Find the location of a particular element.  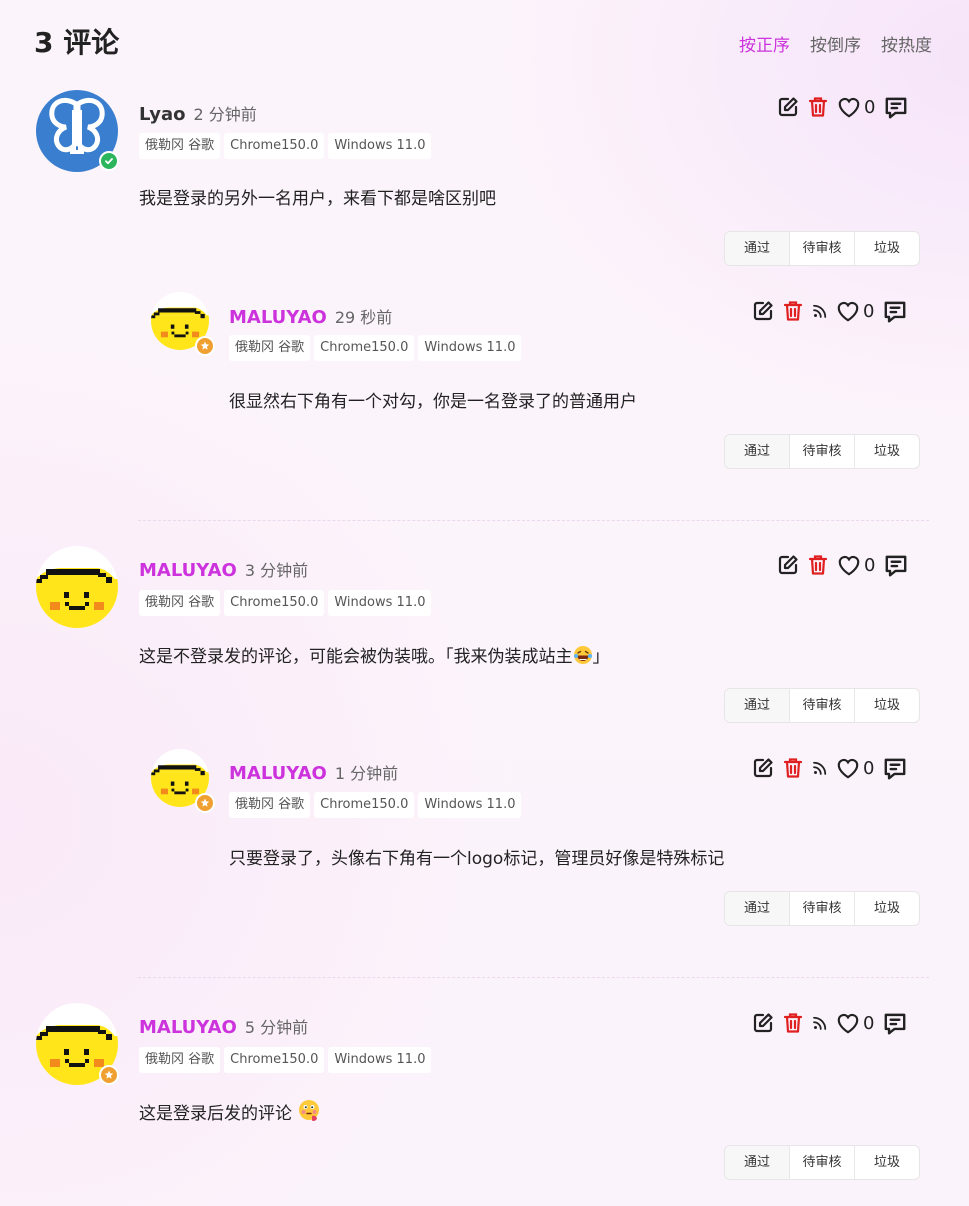

comments-count-title: 3 评论 is located at coordinates (77, 42).